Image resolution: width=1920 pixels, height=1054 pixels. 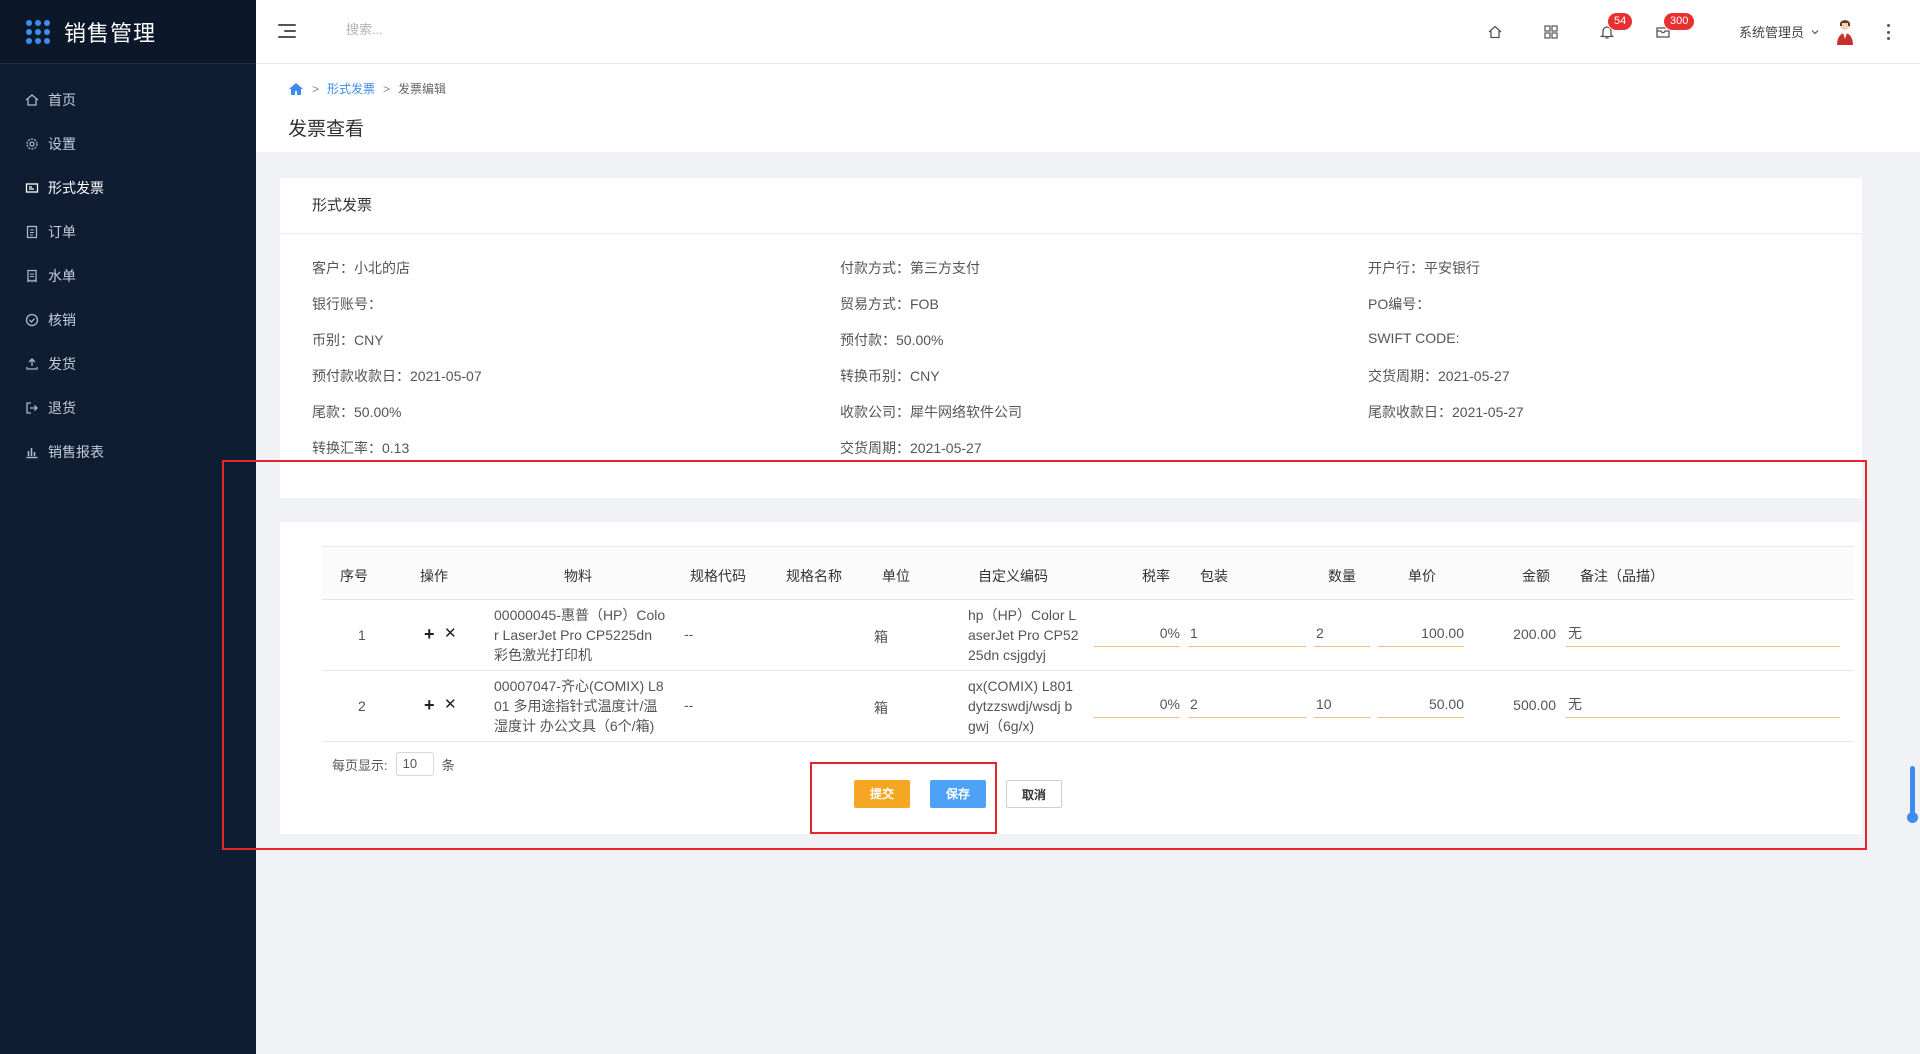 I want to click on qty-input: 2, so click(x=1342, y=634).